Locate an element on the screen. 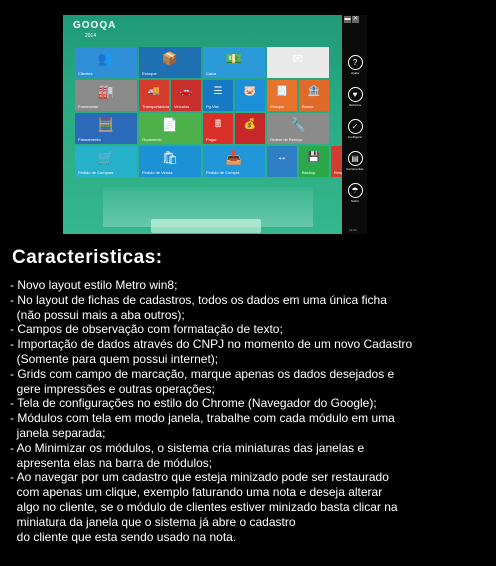 The height and width of the screenshot is (566, 496). tile-backup: 💾 Backup is located at coordinates (314, 161).